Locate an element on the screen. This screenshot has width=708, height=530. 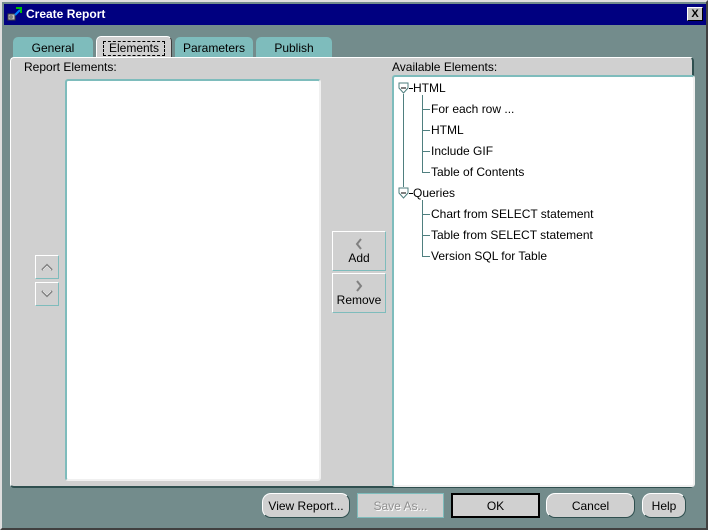
tab-label: Publish is located at coordinates (294, 48).